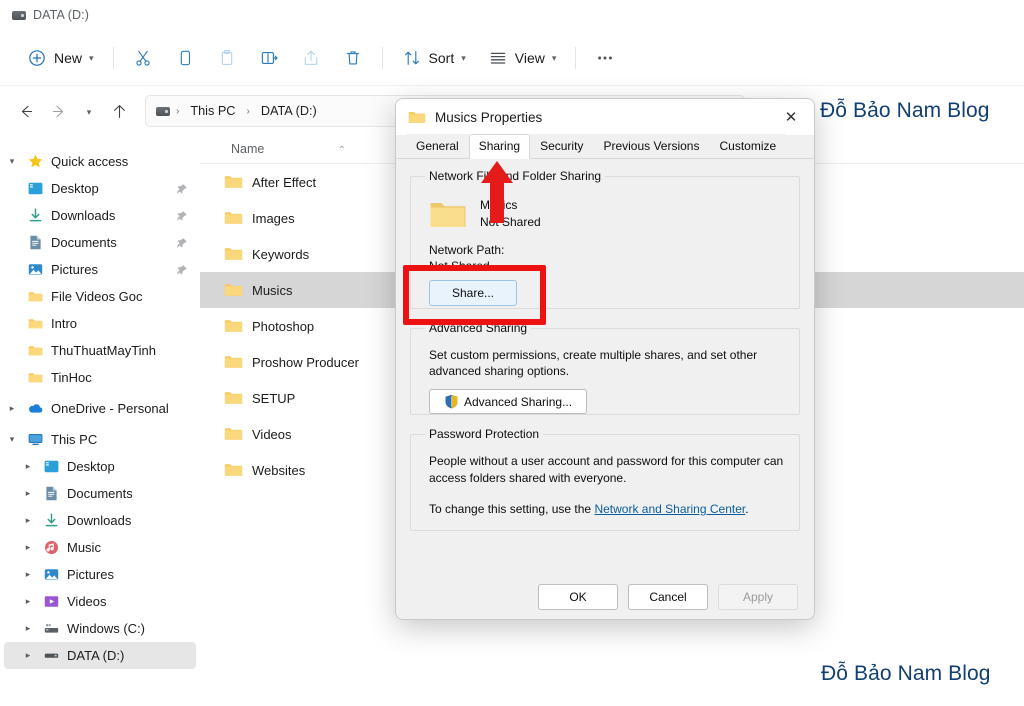 The height and width of the screenshot is (706, 1024). I want to click on sidebar-item-pictures: Pictures, so click(100, 269).